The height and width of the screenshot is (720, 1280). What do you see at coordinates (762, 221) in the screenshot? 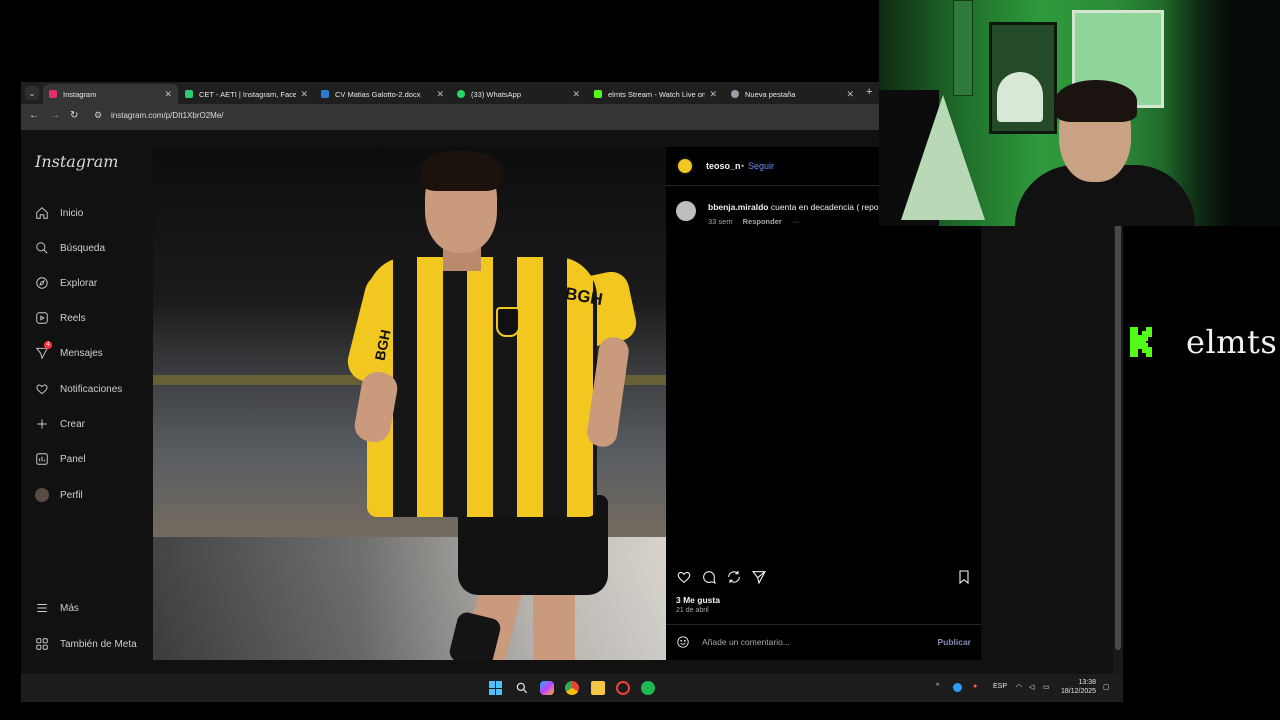
I see `reply-button: Responder` at bounding box center [762, 221].